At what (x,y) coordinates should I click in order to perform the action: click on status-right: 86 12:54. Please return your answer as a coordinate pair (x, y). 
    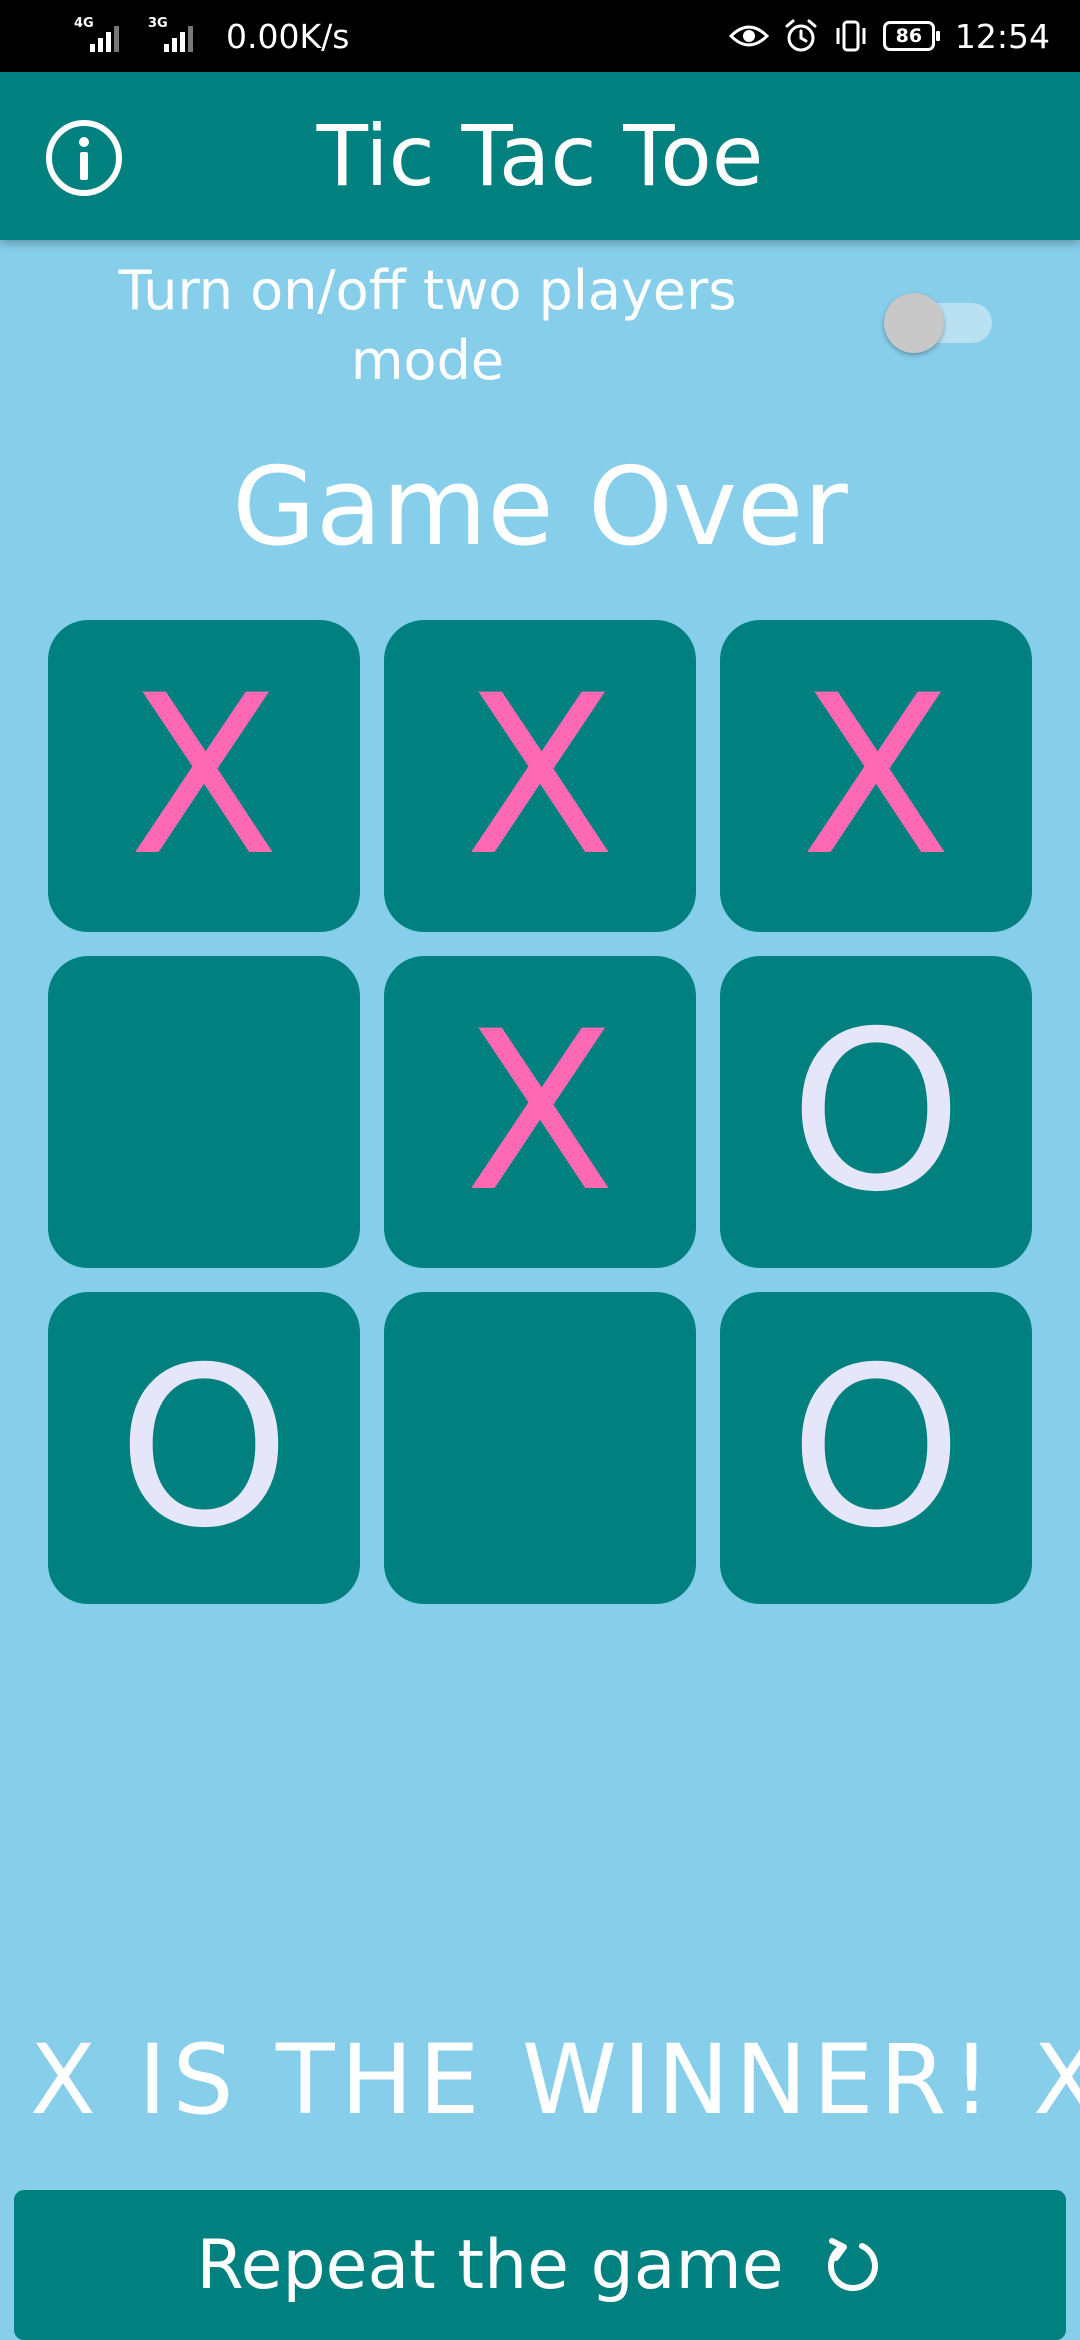
    Looking at the image, I should click on (889, 36).